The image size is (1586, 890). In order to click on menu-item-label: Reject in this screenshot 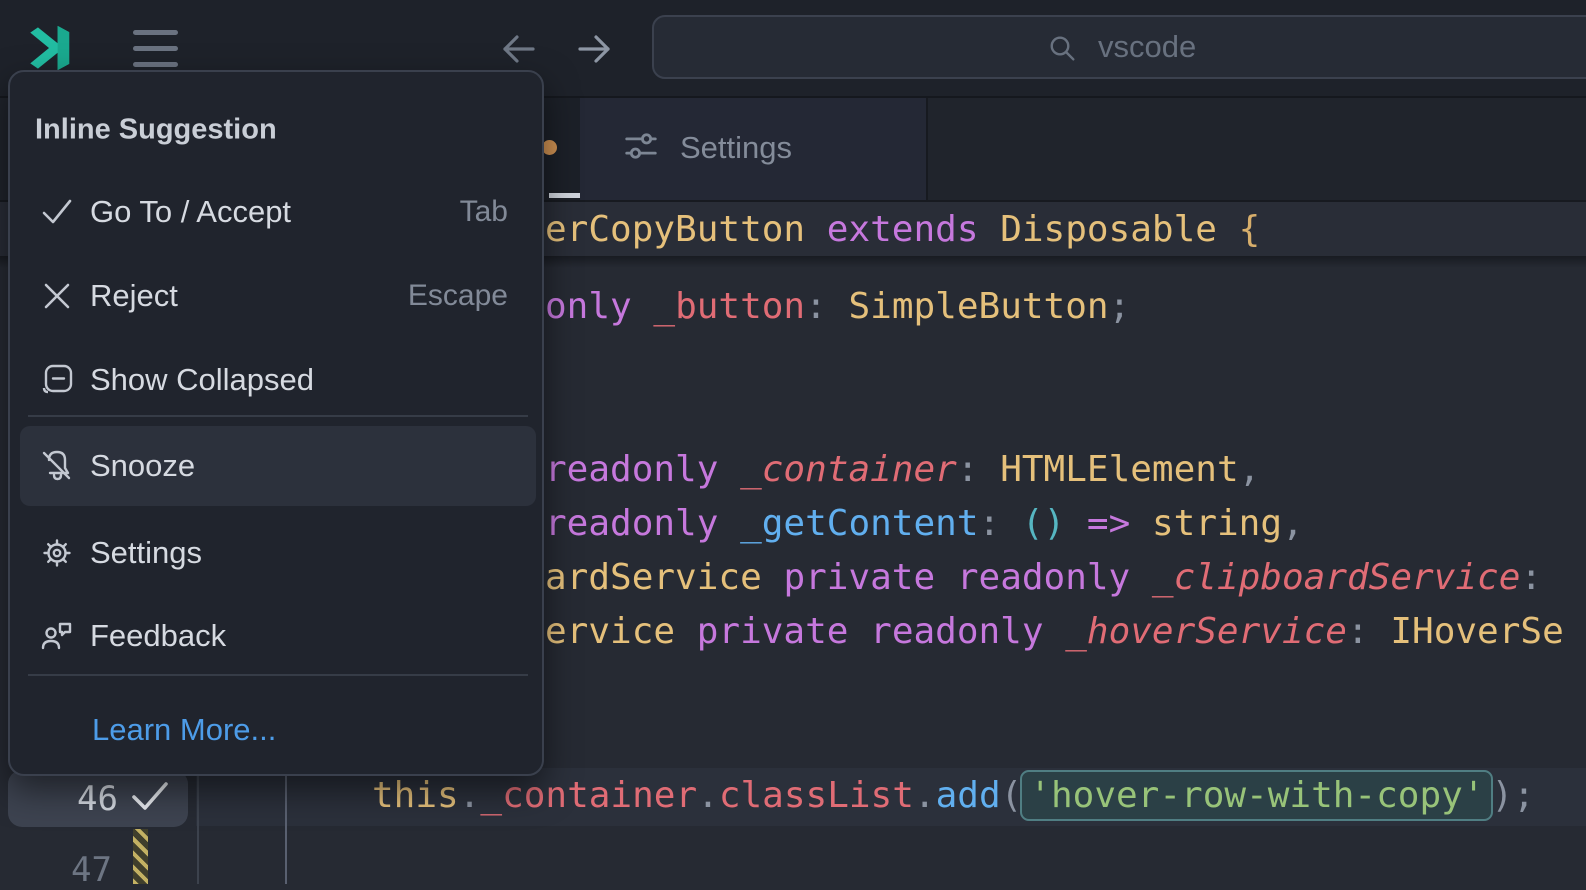, I will do `click(134, 295)`.